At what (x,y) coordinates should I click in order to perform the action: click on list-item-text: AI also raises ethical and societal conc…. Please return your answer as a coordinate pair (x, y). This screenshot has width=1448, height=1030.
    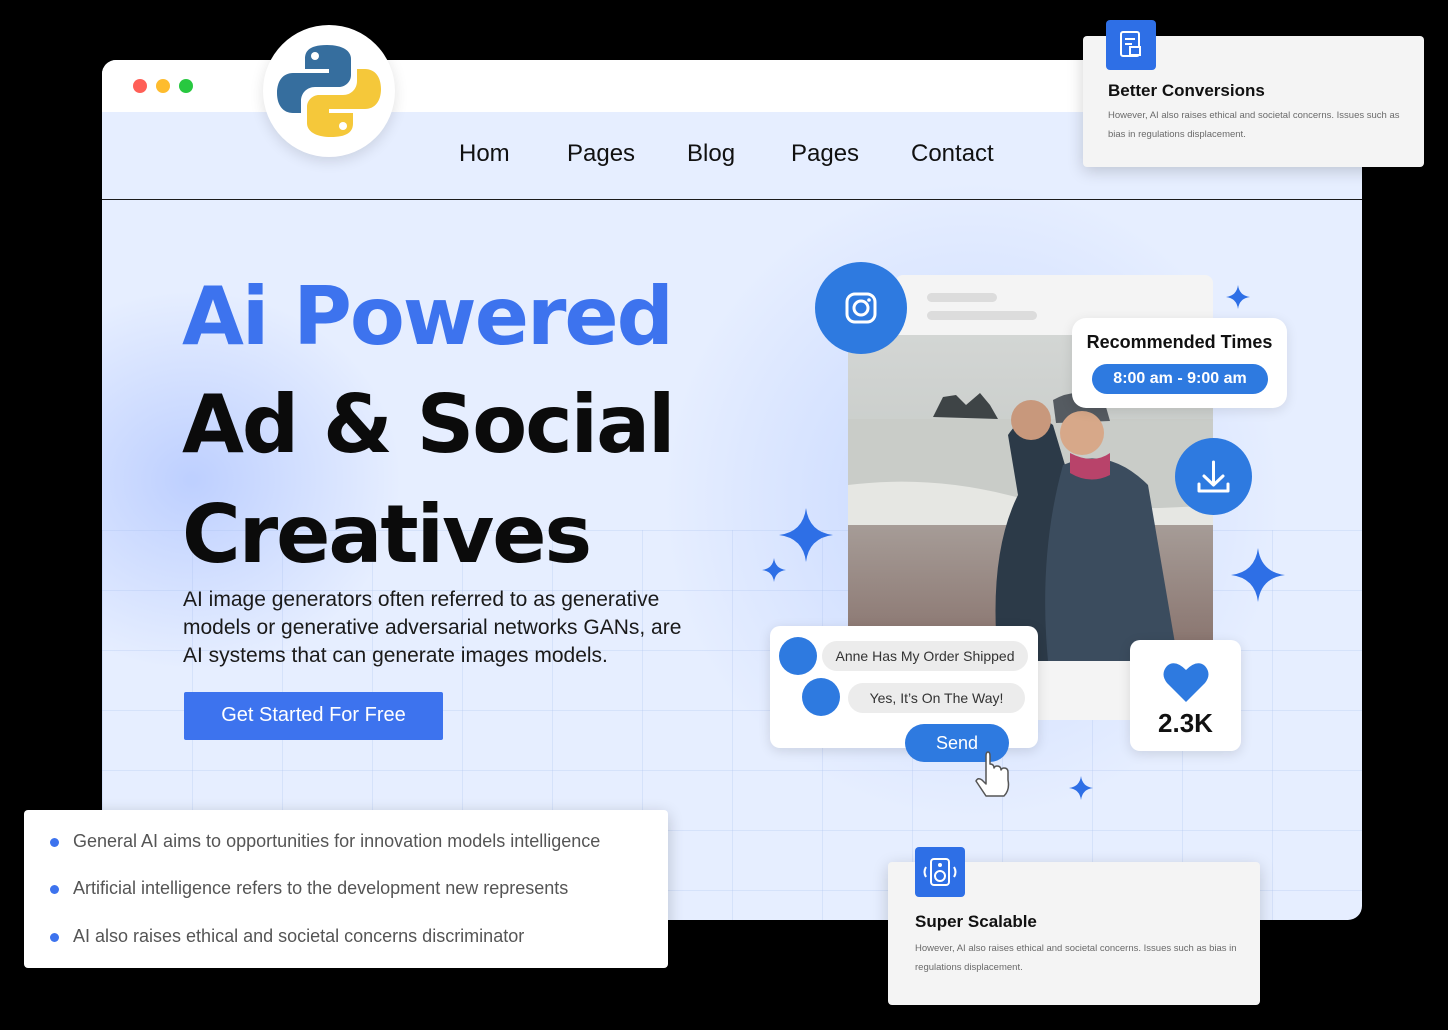
    Looking at the image, I should click on (299, 936).